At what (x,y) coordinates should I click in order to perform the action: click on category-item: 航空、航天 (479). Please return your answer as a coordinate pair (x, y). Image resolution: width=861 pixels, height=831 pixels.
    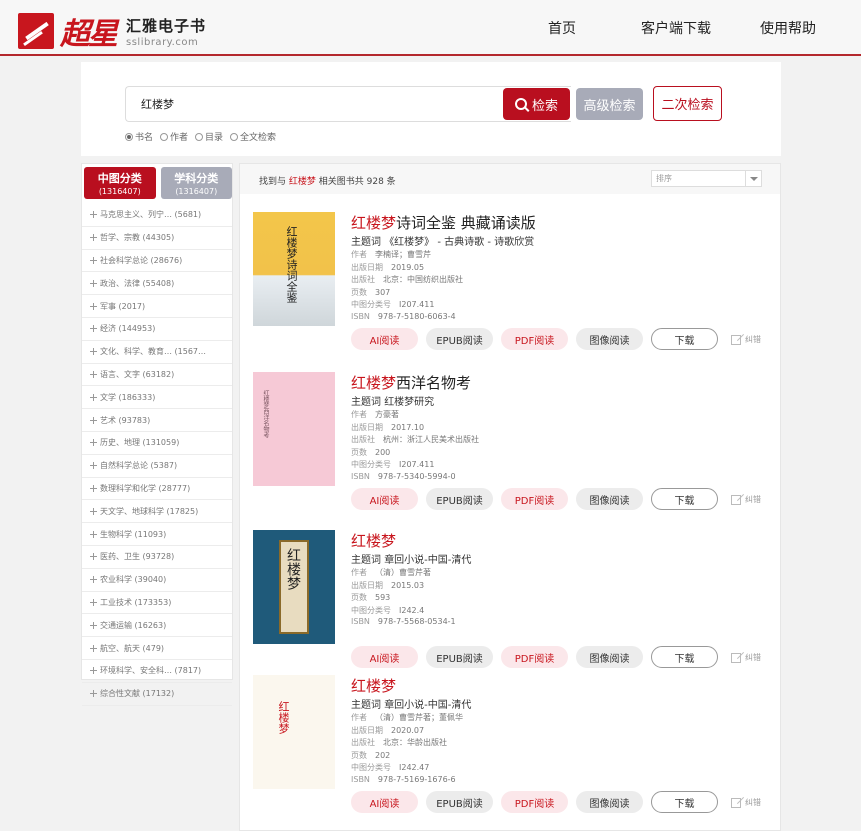
    Looking at the image, I should click on (157, 648).